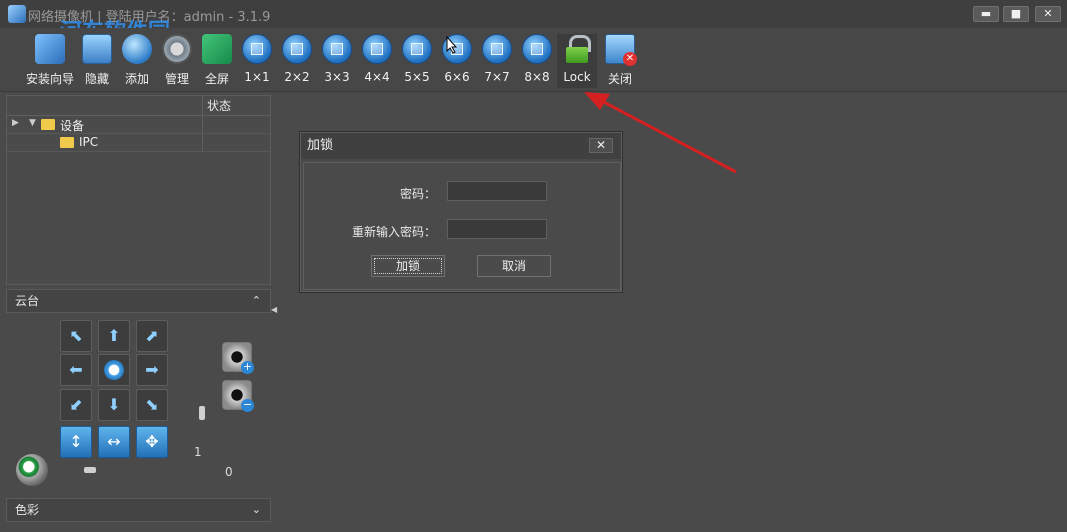 The width and height of the screenshot is (1067, 532). What do you see at coordinates (514, 266) in the screenshot?
I see `cancel-button: 取消` at bounding box center [514, 266].